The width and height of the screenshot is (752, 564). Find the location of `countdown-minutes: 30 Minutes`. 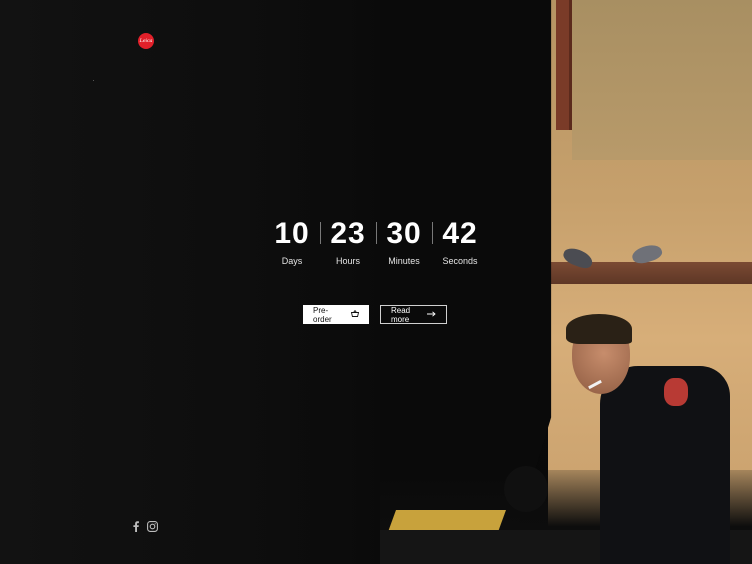

countdown-minutes: 30 Minutes is located at coordinates (404, 241).